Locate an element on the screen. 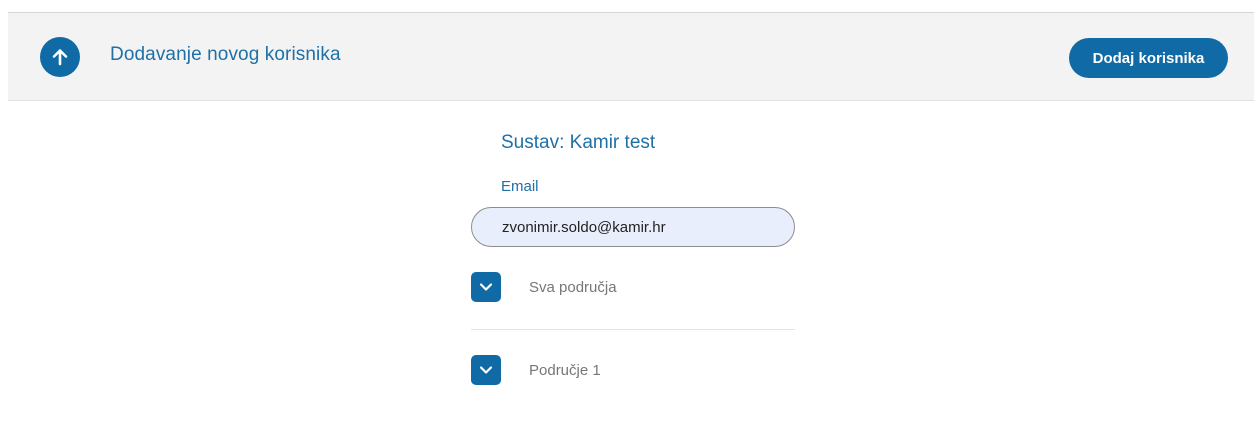 The image size is (1254, 422). arrow-up-icon is located at coordinates (60, 57).